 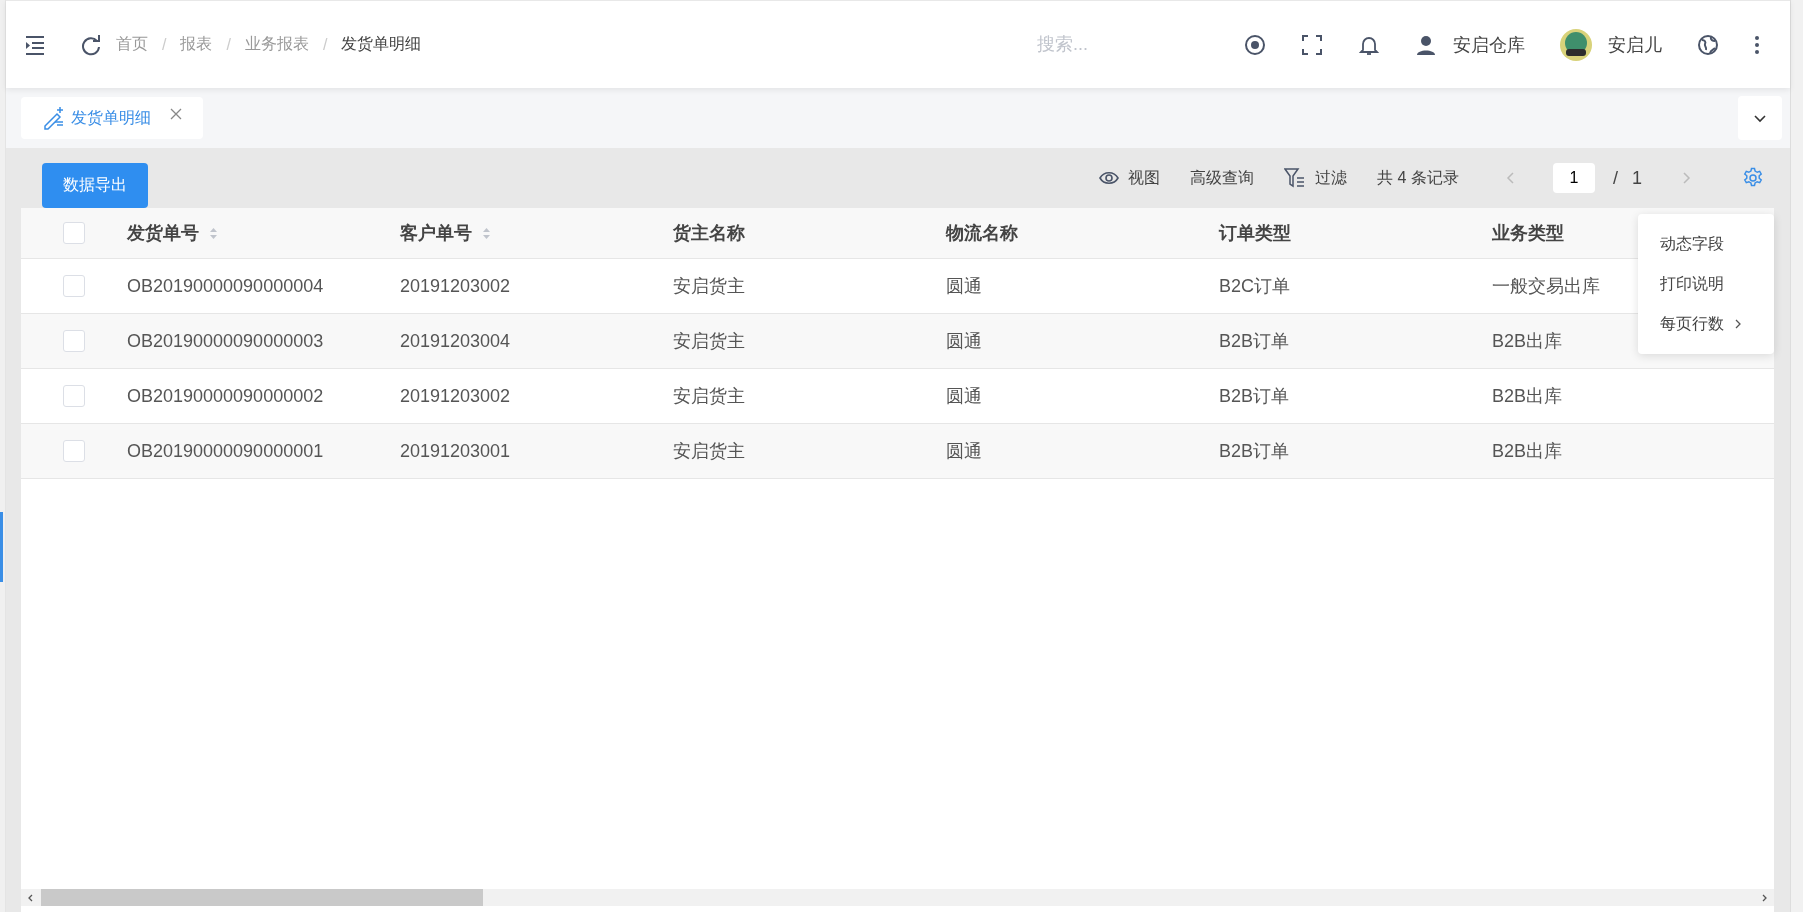 What do you see at coordinates (709, 233) in the screenshot?
I see `column-header: 货主名称` at bounding box center [709, 233].